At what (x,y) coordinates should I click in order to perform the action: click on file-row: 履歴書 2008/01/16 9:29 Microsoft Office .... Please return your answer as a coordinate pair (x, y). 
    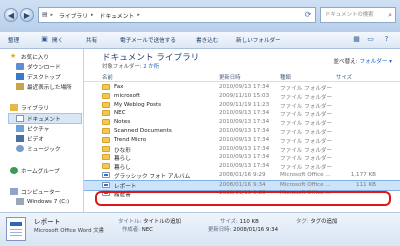
    Looking at the image, I should click on (242, 193).